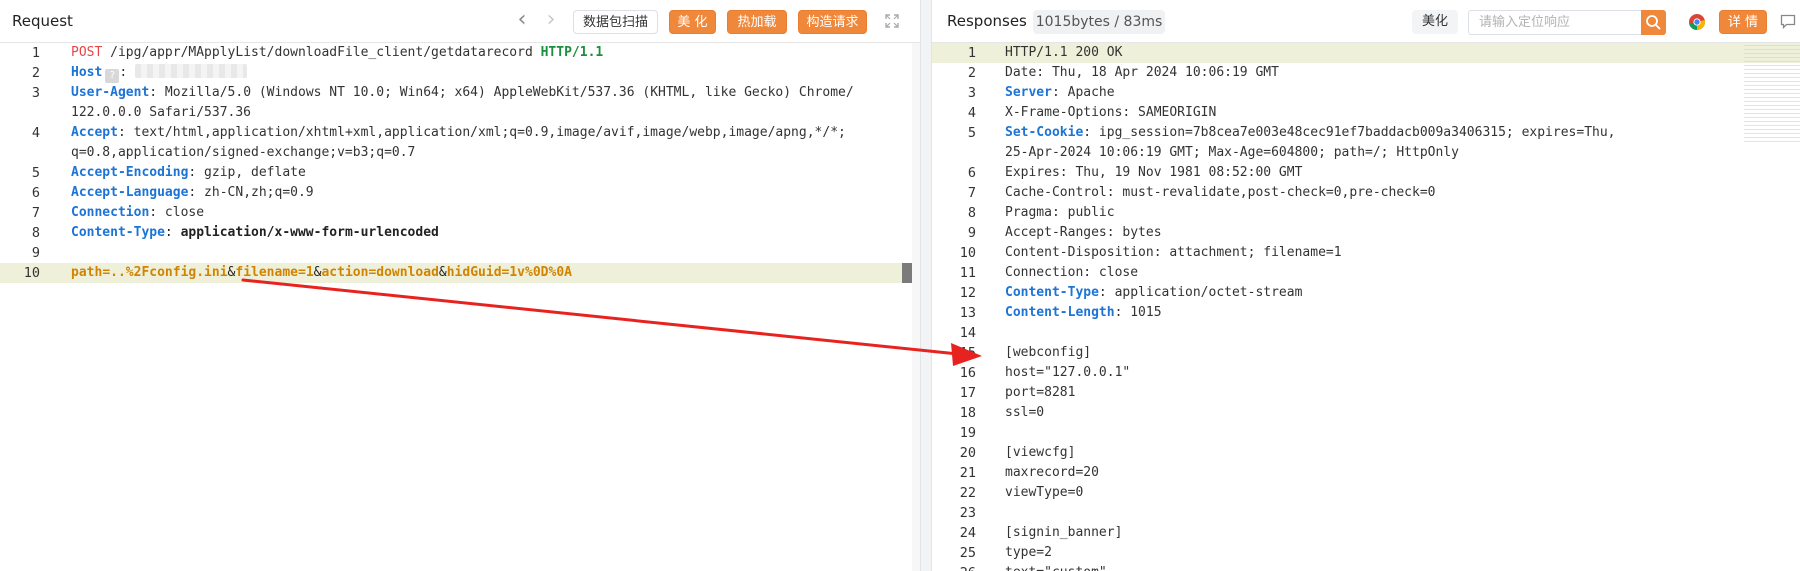 Image resolution: width=1800 pixels, height=571 pixels. What do you see at coordinates (967, 373) in the screenshot?
I see `line-number: 16` at bounding box center [967, 373].